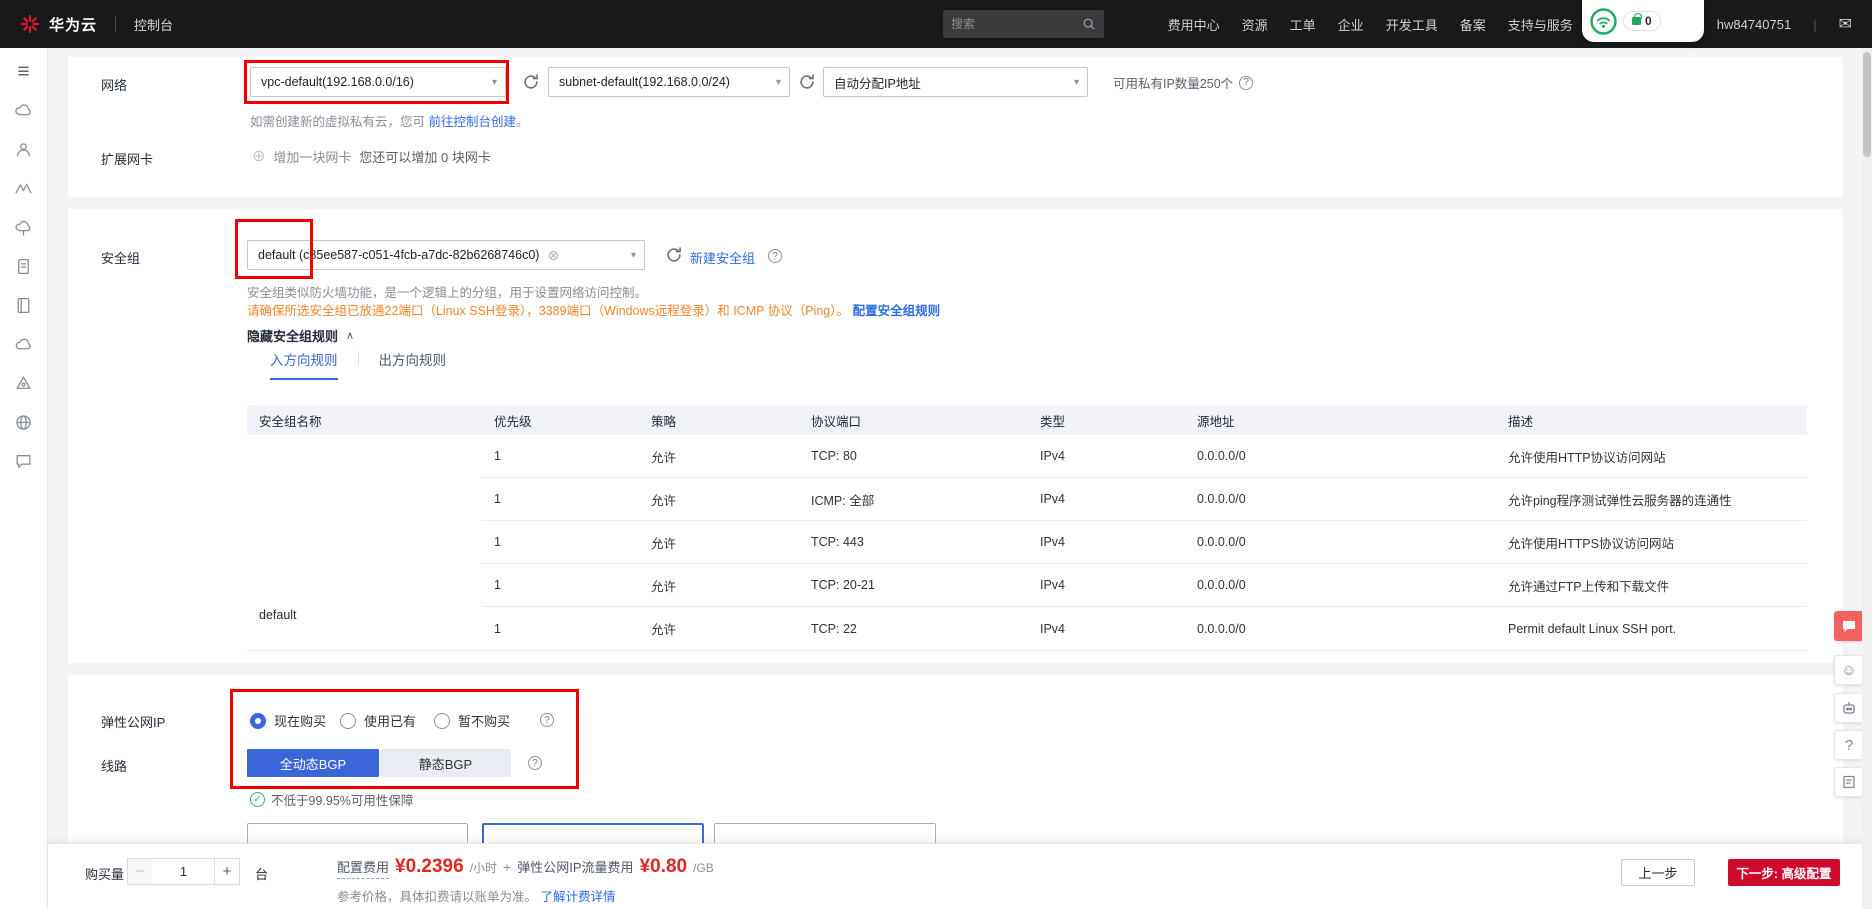  What do you see at coordinates (24, 110) in the screenshot?
I see `cloud-server-icon` at bounding box center [24, 110].